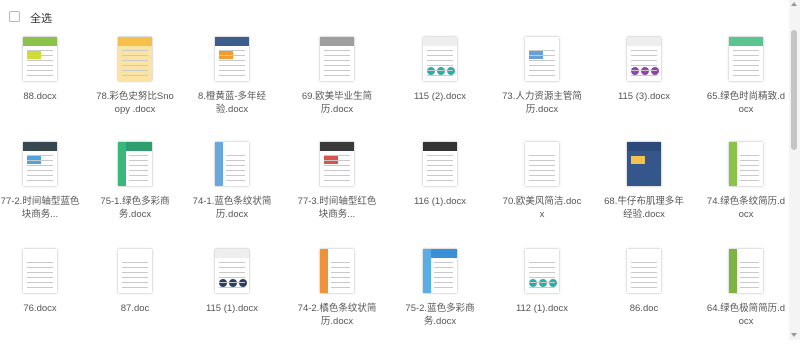  Describe the element at coordinates (14, 16) in the screenshot. I see `select-all-checkbox` at that location.